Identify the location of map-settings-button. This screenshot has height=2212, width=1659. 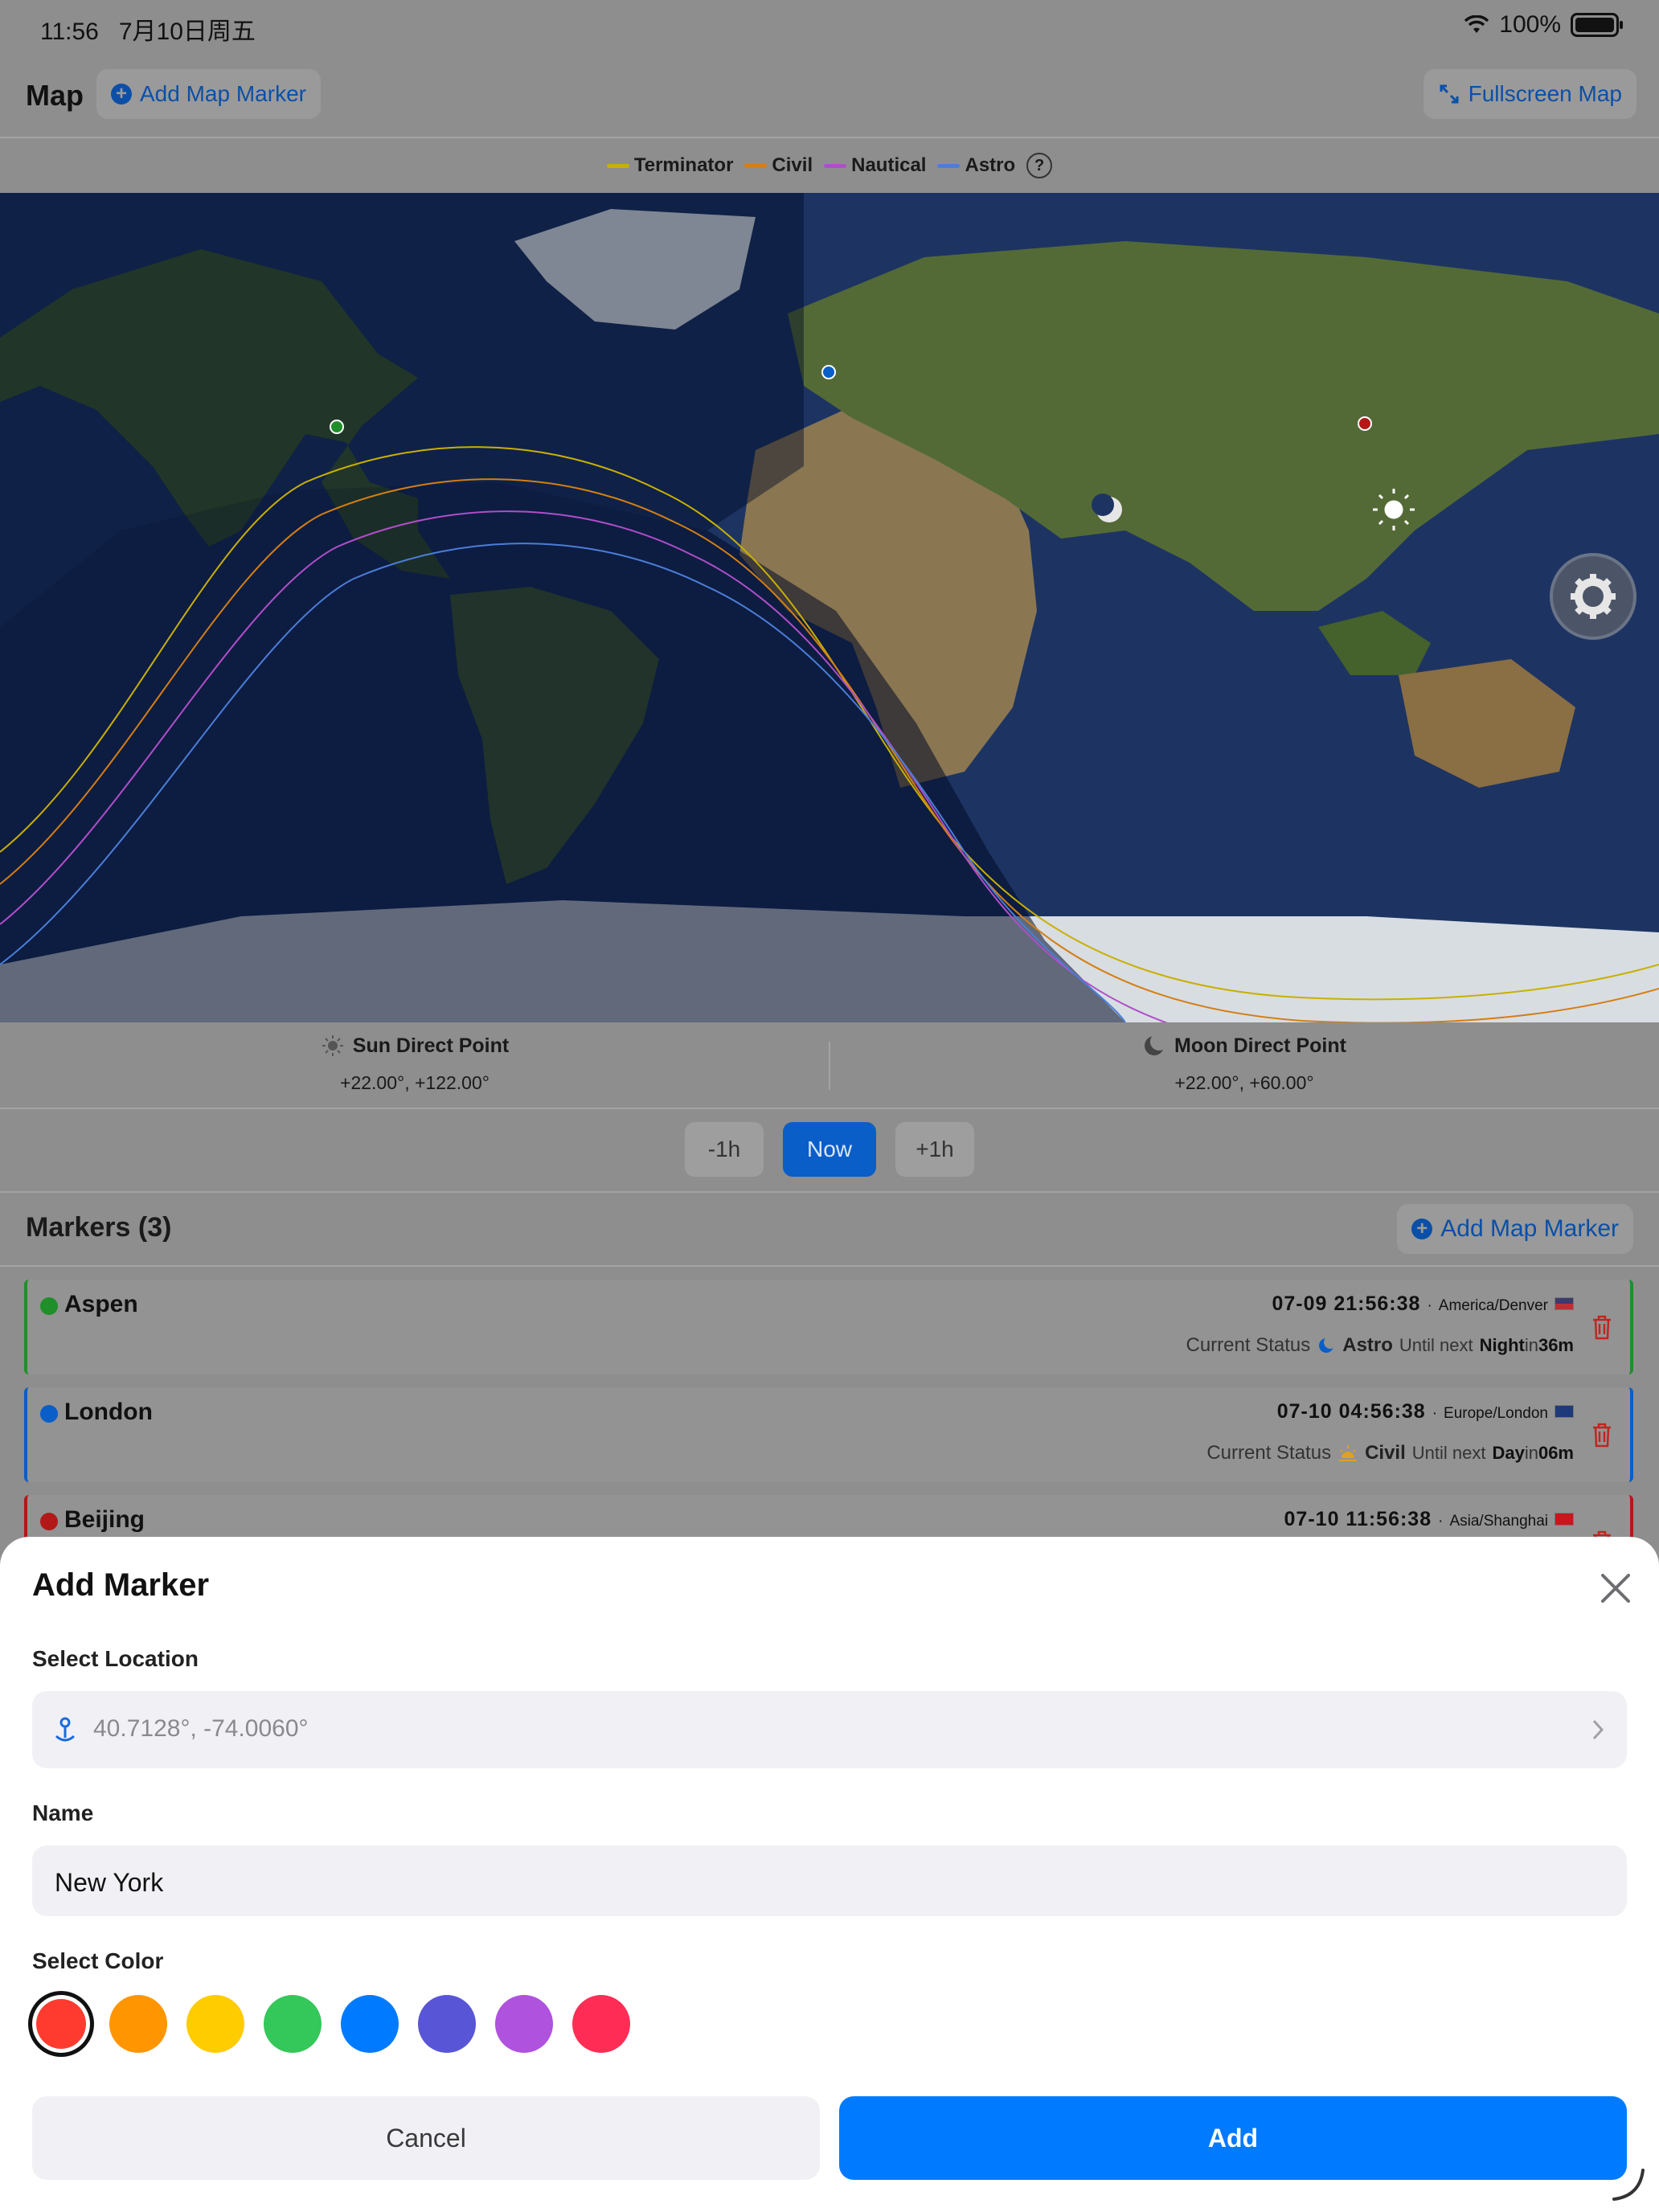
(1593, 596).